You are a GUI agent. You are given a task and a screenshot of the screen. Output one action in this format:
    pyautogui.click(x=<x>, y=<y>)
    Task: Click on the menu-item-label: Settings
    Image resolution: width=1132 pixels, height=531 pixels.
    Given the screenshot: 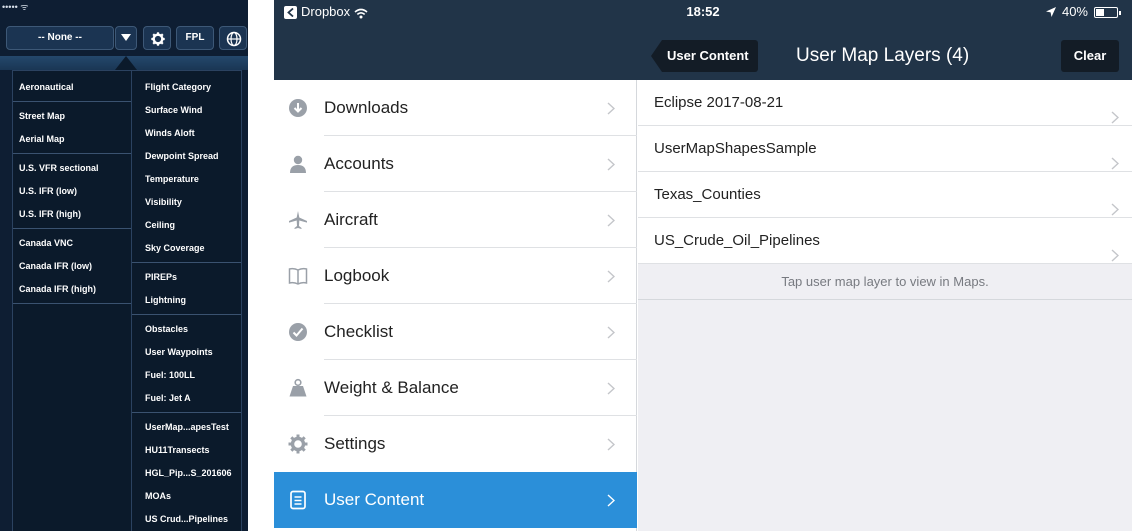 What is the action you would take?
    pyautogui.click(x=355, y=443)
    